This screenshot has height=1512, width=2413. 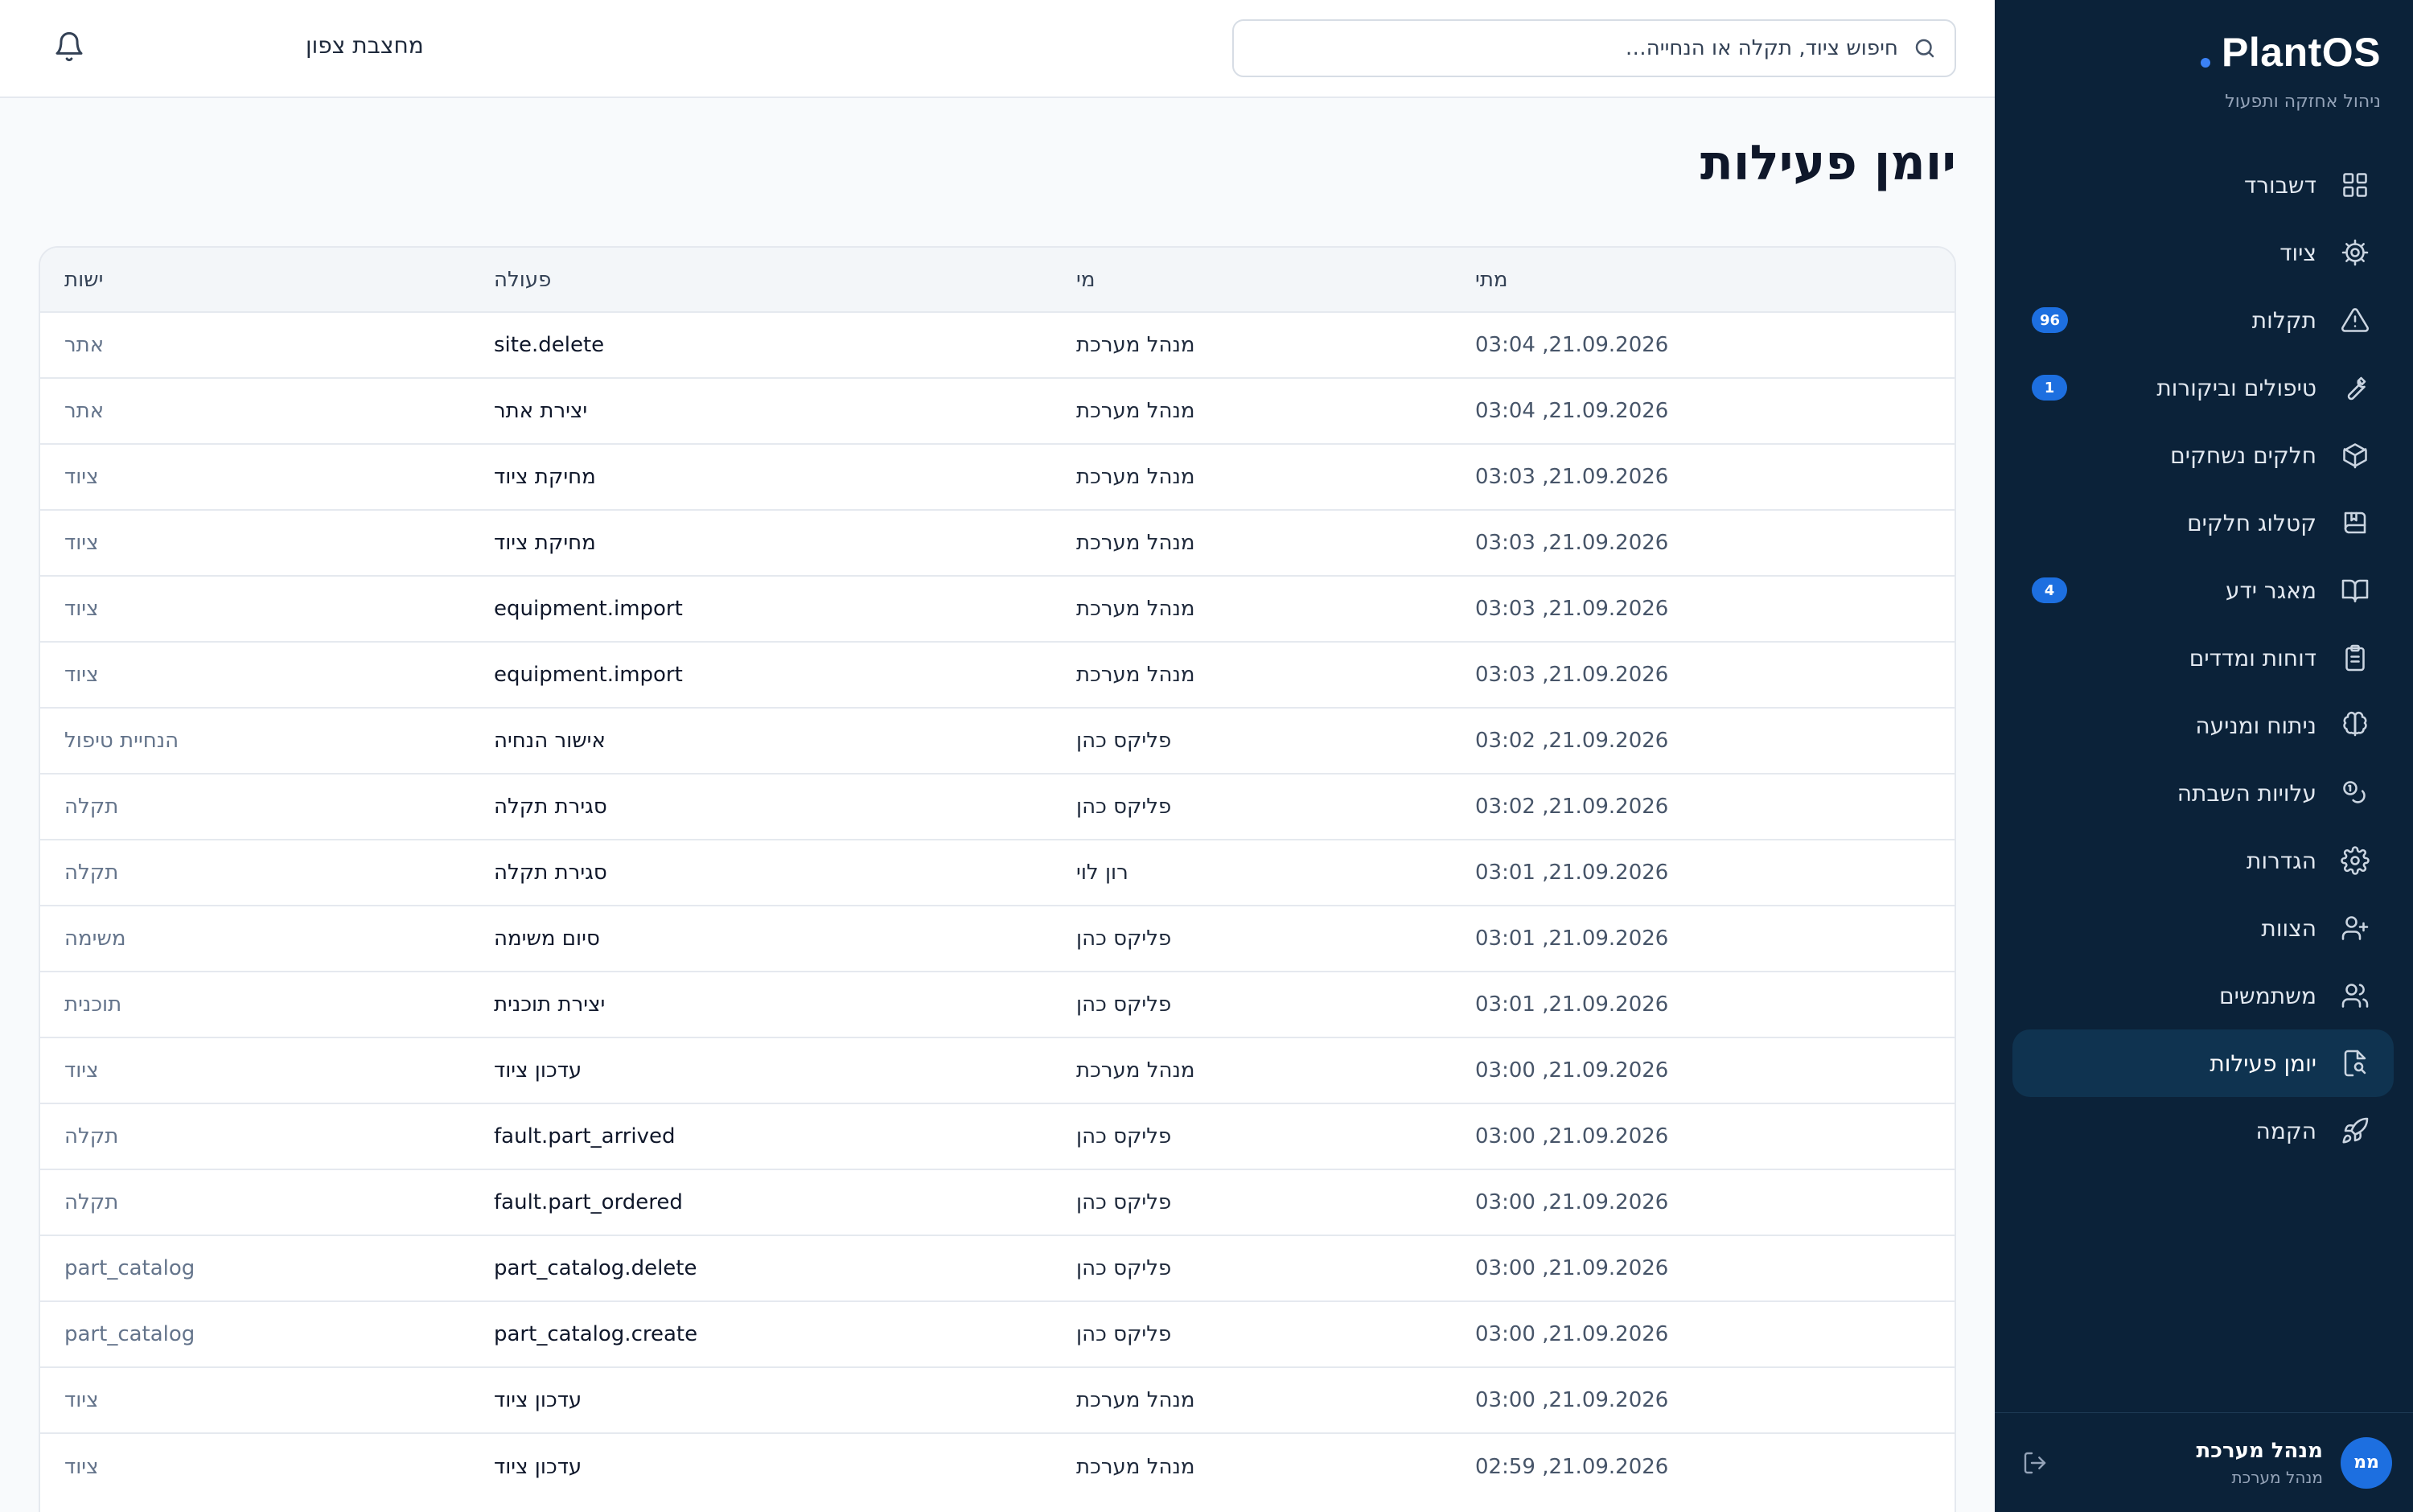 What do you see at coordinates (2050, 388) in the screenshot?
I see `count-badge: 1` at bounding box center [2050, 388].